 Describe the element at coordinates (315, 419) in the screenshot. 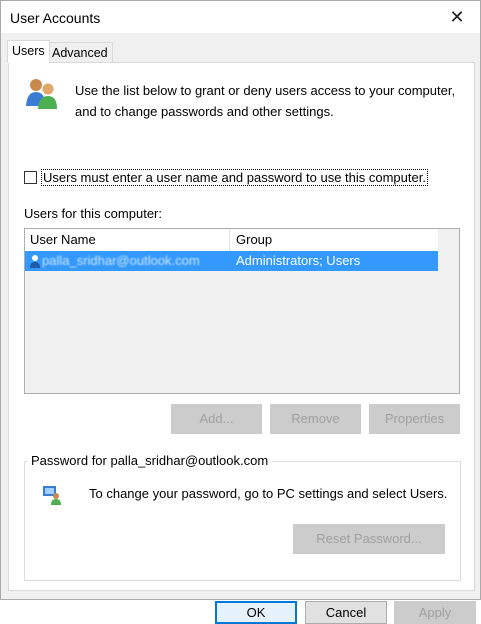

I see `remove-button: Remove` at that location.